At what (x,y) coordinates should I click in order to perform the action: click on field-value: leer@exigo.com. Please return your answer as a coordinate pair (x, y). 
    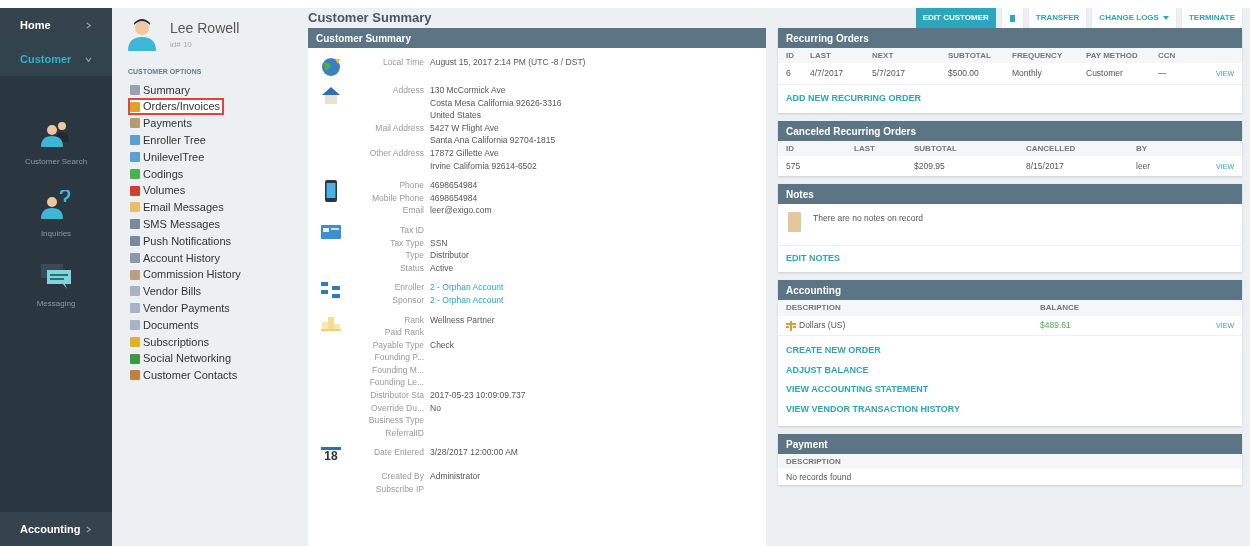
    Looking at the image, I should click on (461, 210).